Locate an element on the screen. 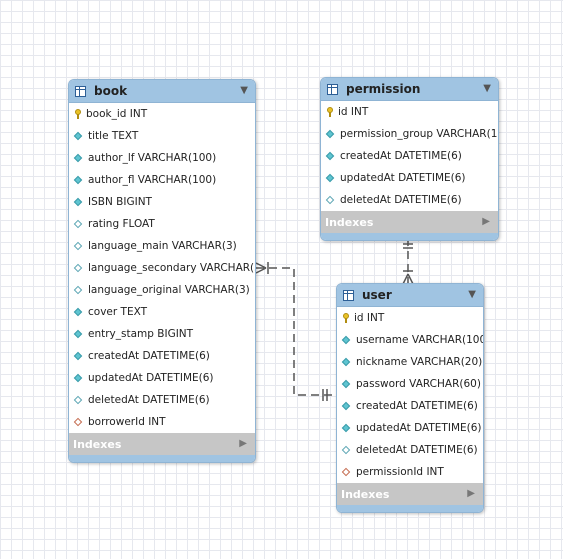  column-label: rating FLOAT is located at coordinates (121, 224).